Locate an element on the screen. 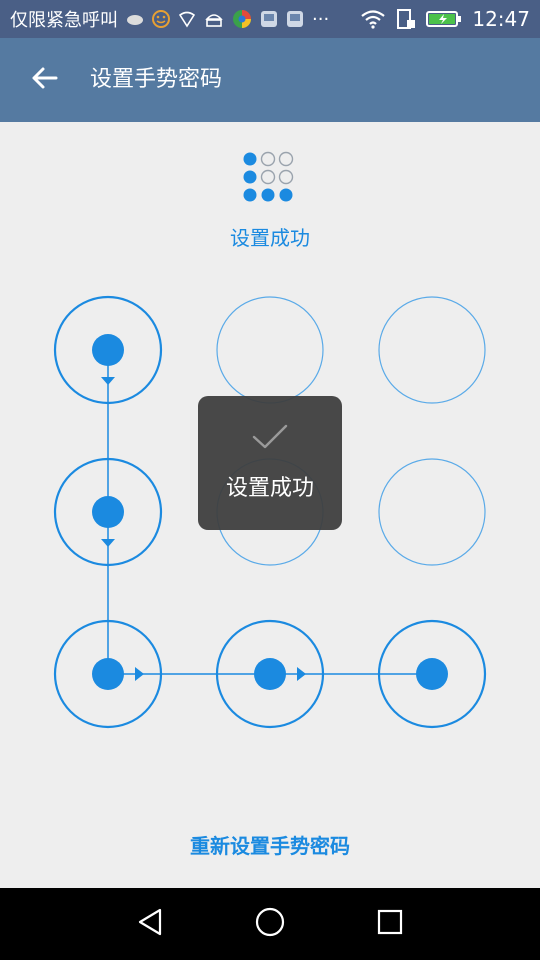 Image resolution: width=540 pixels, height=960 pixels. weather-icon is located at coordinates (135, 19).